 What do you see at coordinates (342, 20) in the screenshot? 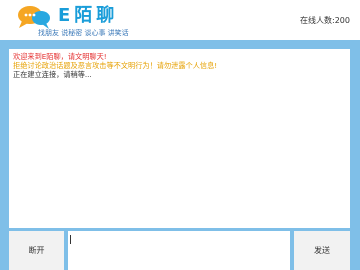
I see `online-count: 200` at bounding box center [342, 20].